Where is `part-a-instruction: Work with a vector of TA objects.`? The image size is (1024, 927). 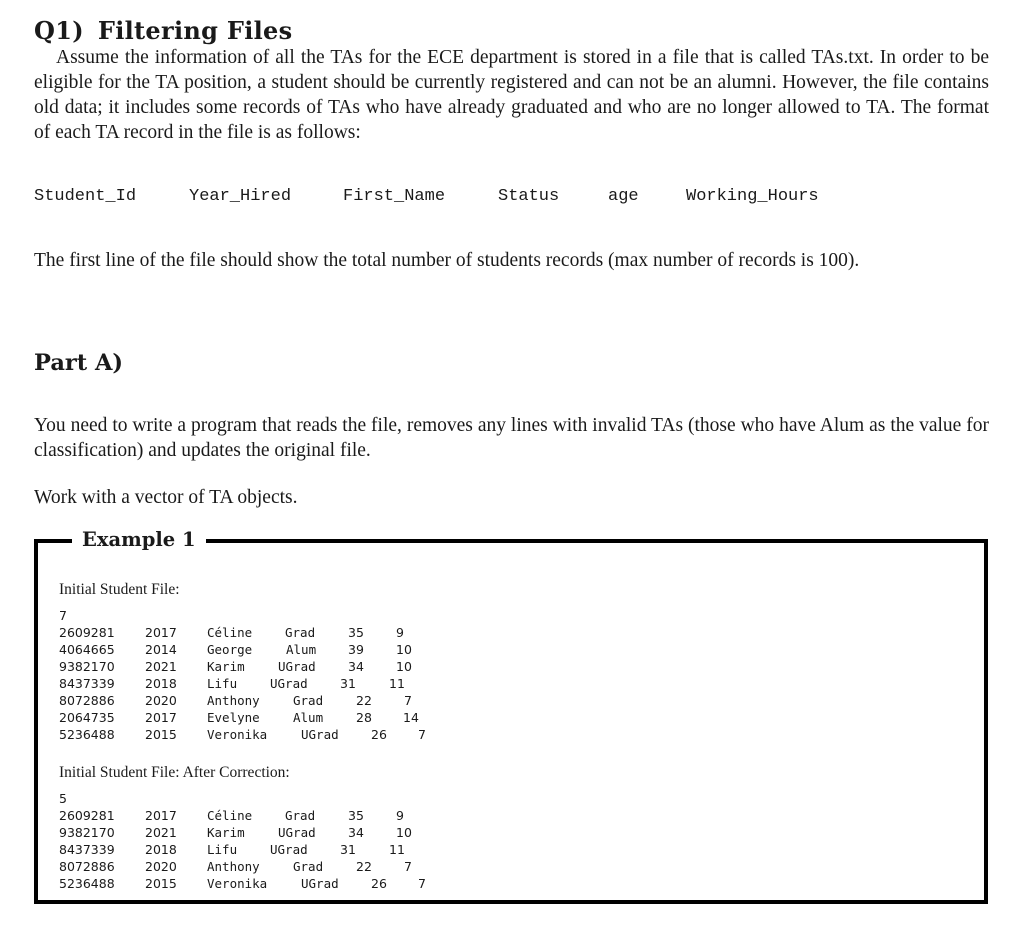 part-a-instruction: Work with a vector of TA objects. is located at coordinates (166, 497).